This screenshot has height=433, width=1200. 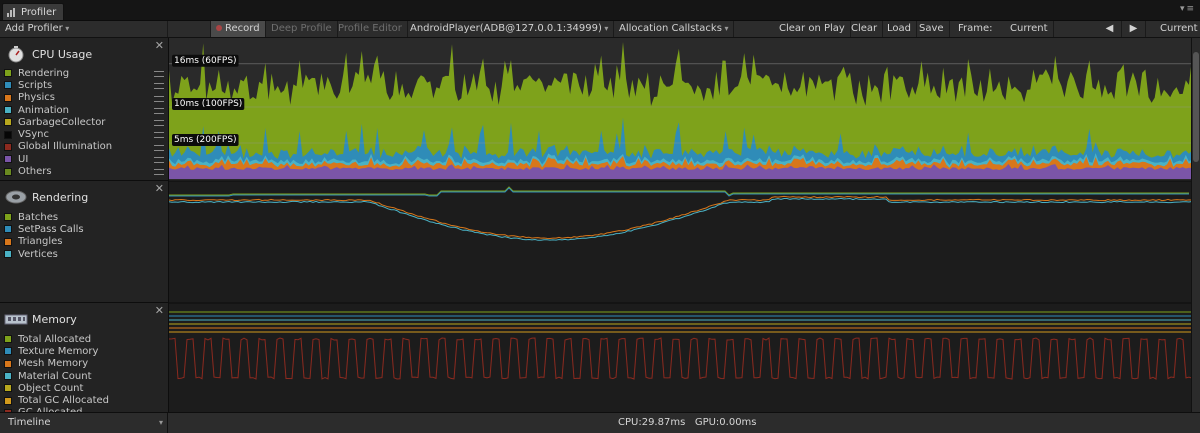 I want to click on arrow-left-icon: ◀, so click(x=1109, y=28).